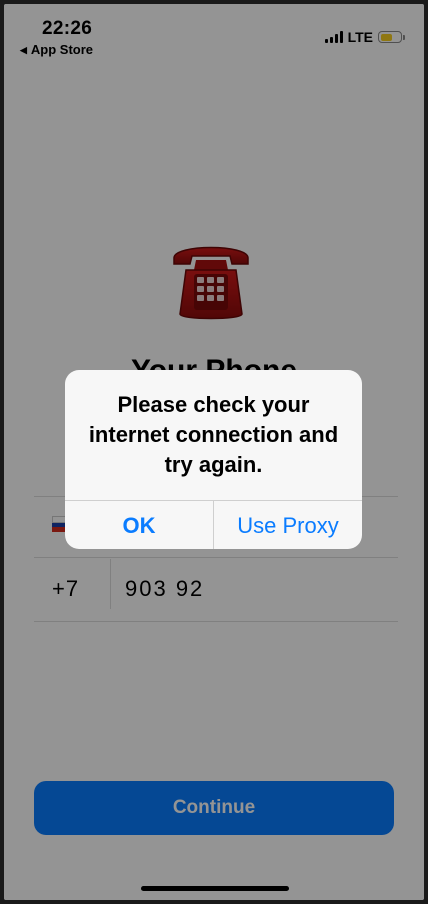 Image resolution: width=428 pixels, height=904 pixels. Describe the element at coordinates (139, 525) in the screenshot. I see `ok-button: OK` at that location.